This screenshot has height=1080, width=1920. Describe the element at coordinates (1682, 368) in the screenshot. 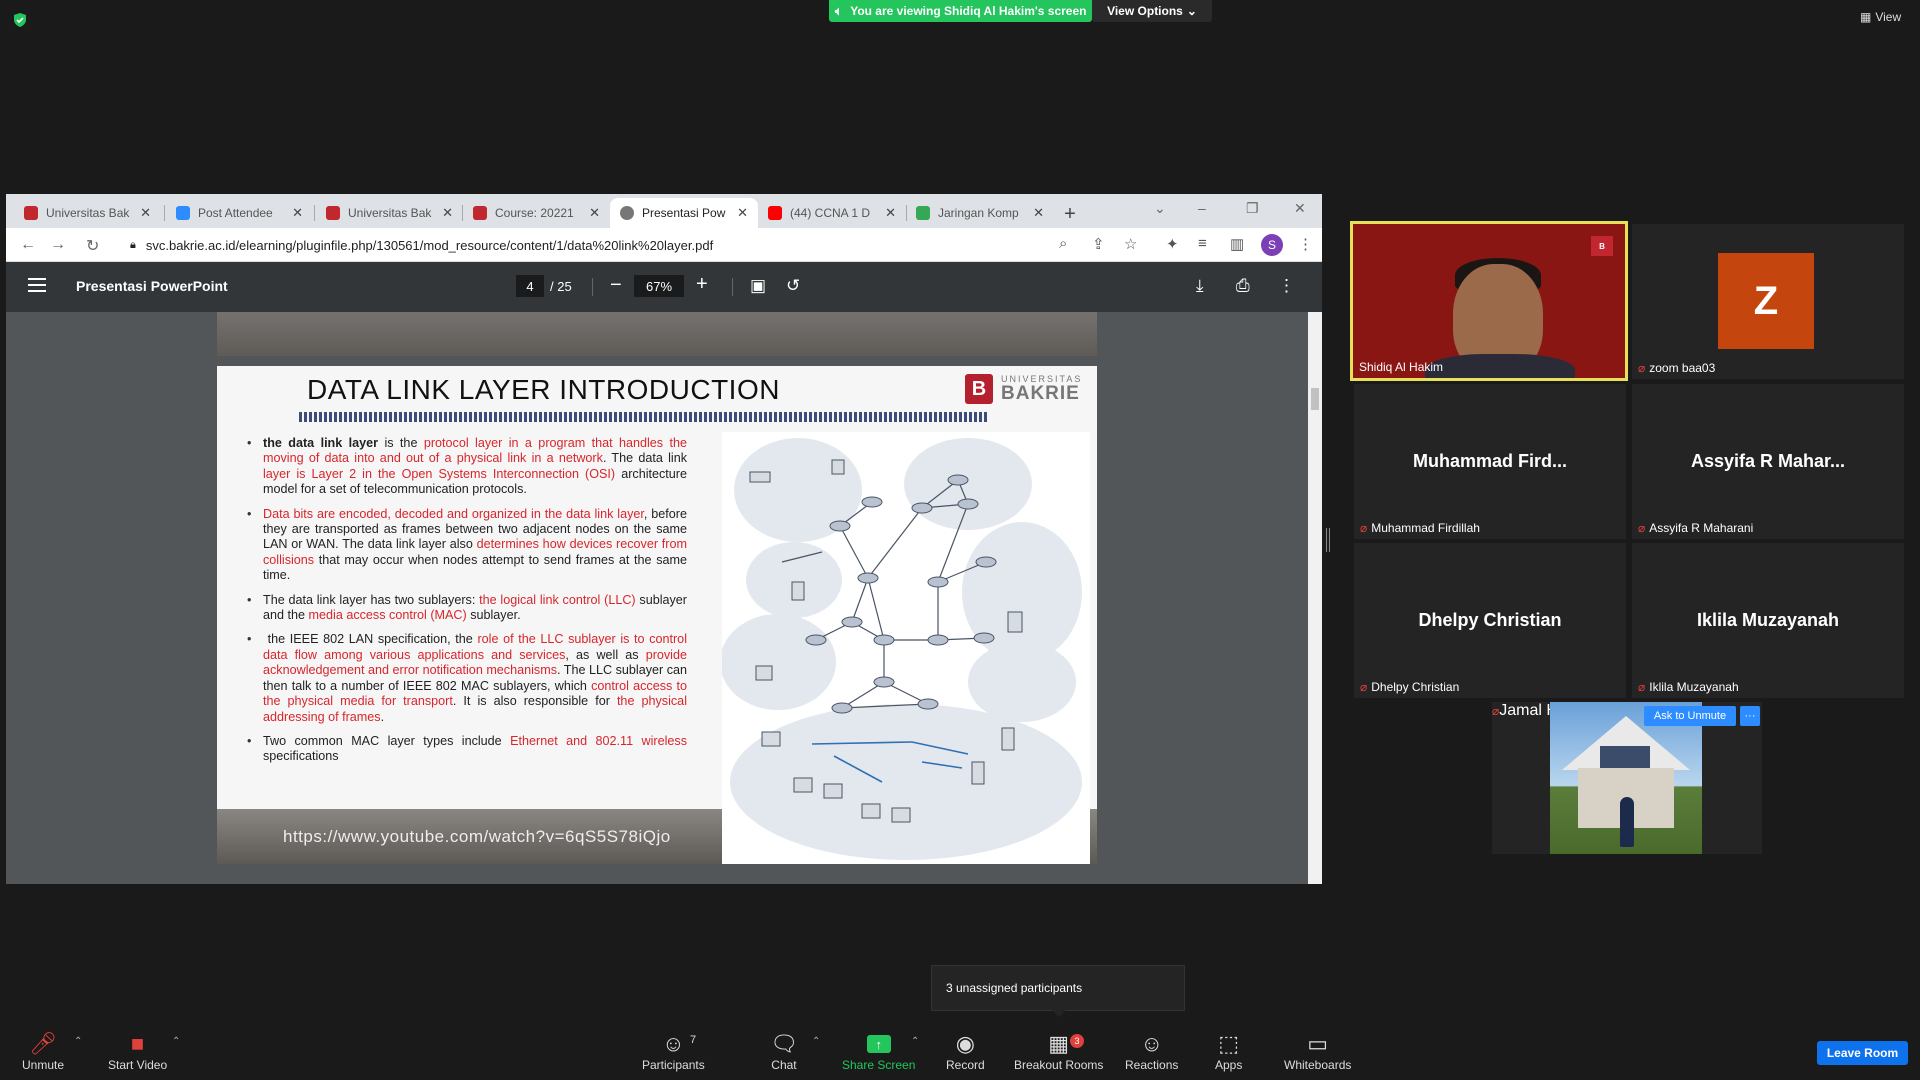

I see `participant-name: zoom baa03` at that location.